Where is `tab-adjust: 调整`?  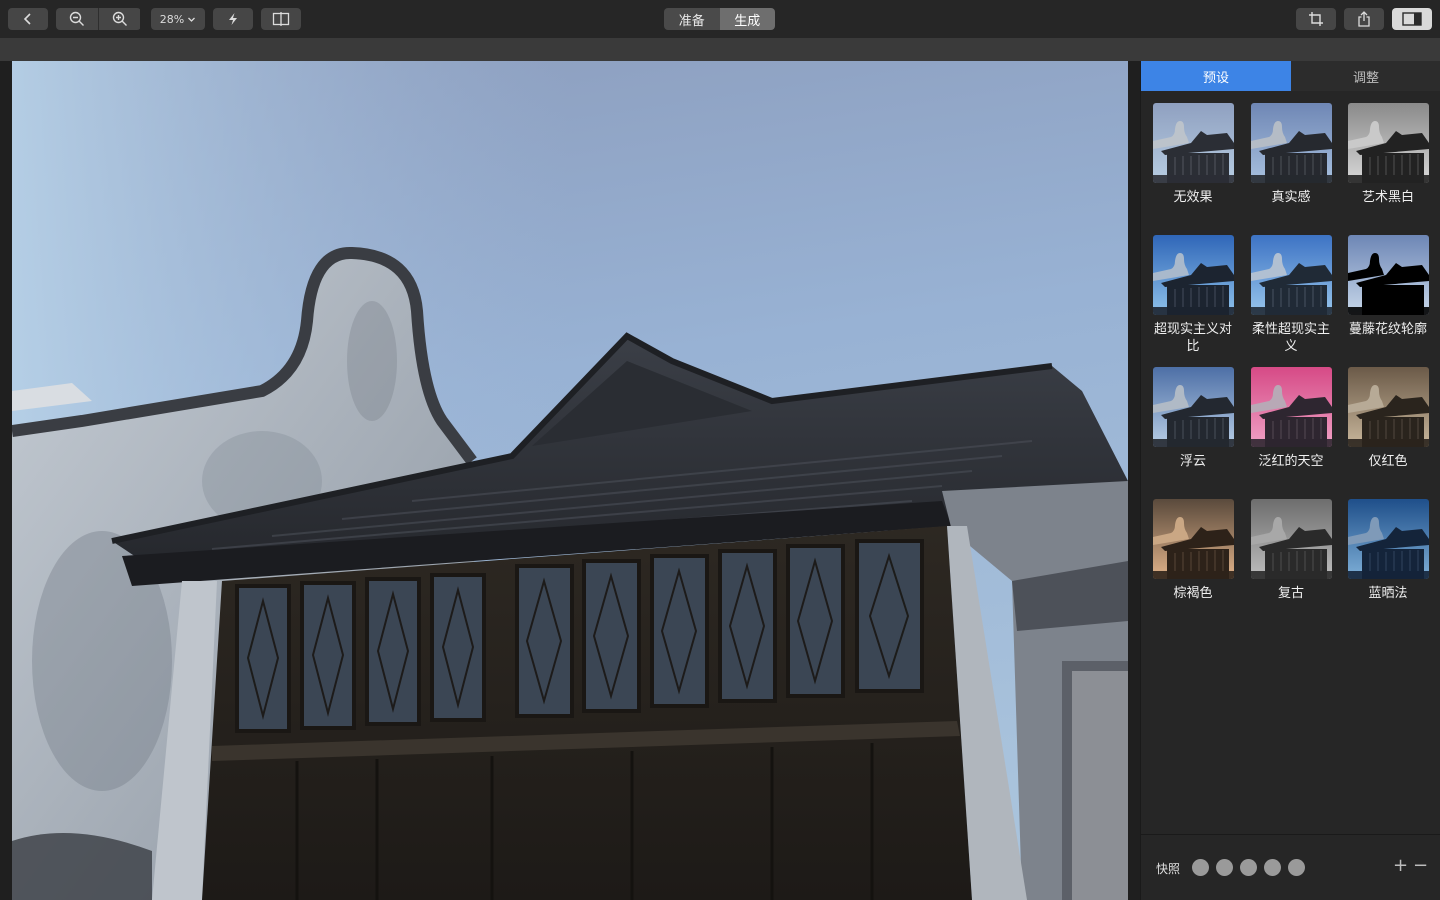 tab-adjust: 调整 is located at coordinates (1365, 76).